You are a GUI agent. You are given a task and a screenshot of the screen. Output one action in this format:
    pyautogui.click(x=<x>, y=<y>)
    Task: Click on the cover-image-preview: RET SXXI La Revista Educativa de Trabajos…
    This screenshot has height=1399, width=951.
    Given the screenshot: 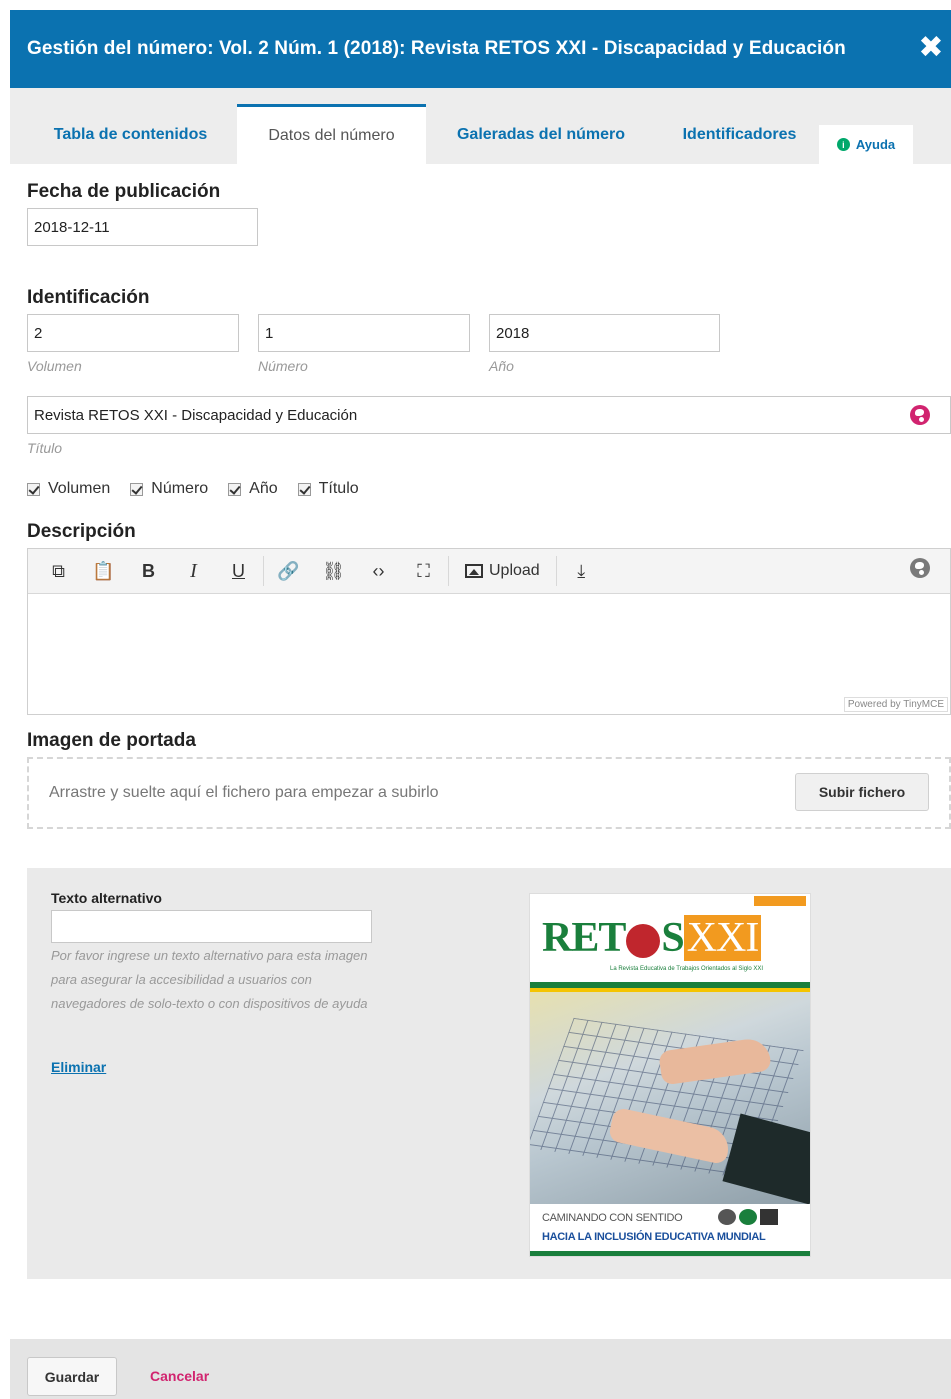 What is the action you would take?
    pyautogui.click(x=670, y=1075)
    